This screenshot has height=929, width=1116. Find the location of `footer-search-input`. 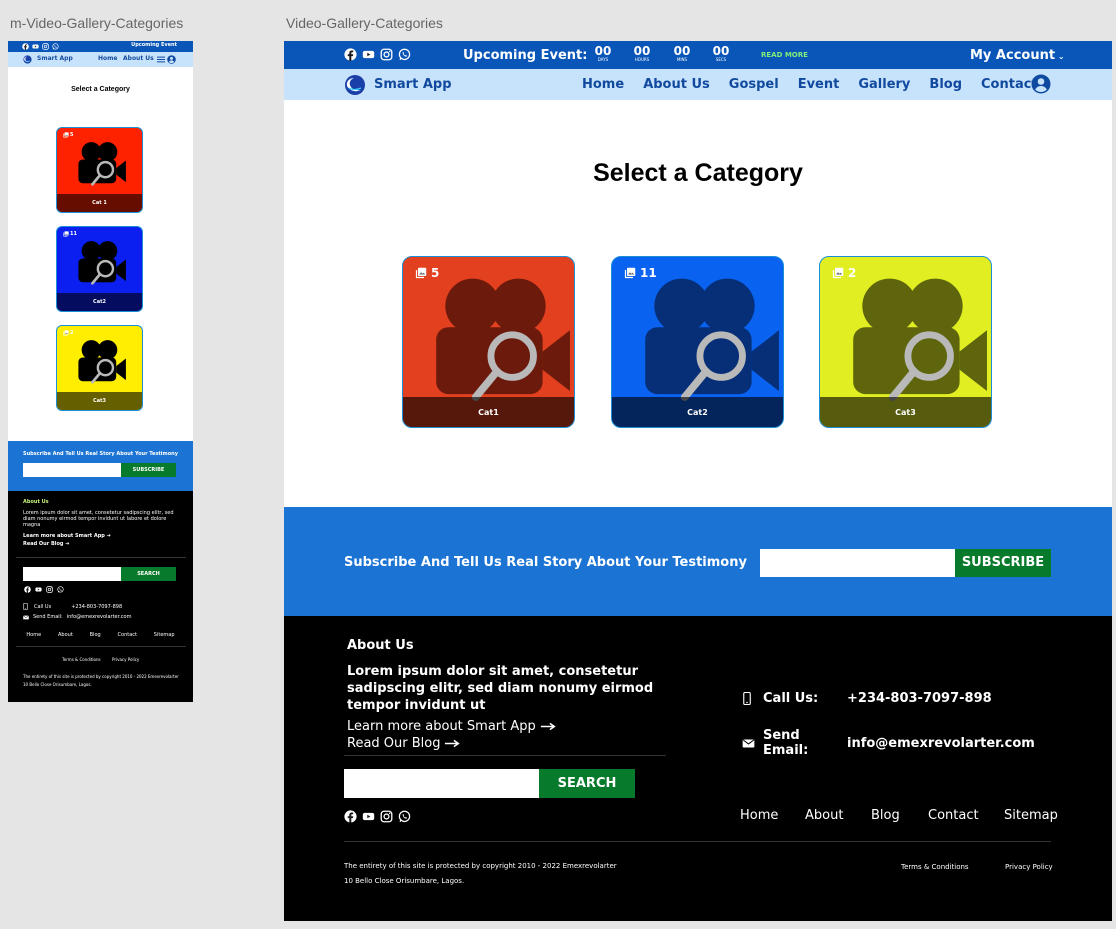

footer-search-input is located at coordinates (441, 783).